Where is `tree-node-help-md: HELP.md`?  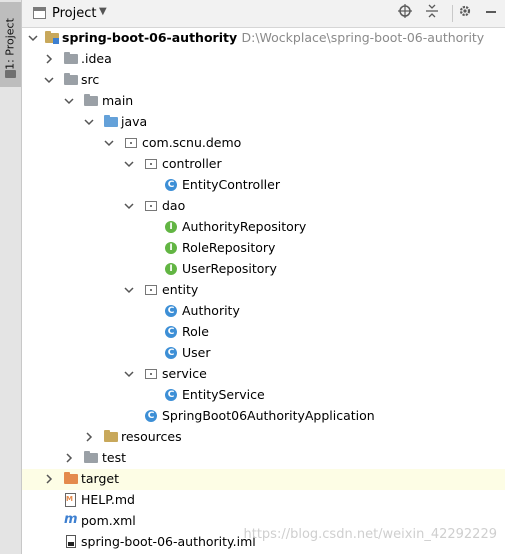
tree-node-help-md: HELP.md is located at coordinates (263, 500).